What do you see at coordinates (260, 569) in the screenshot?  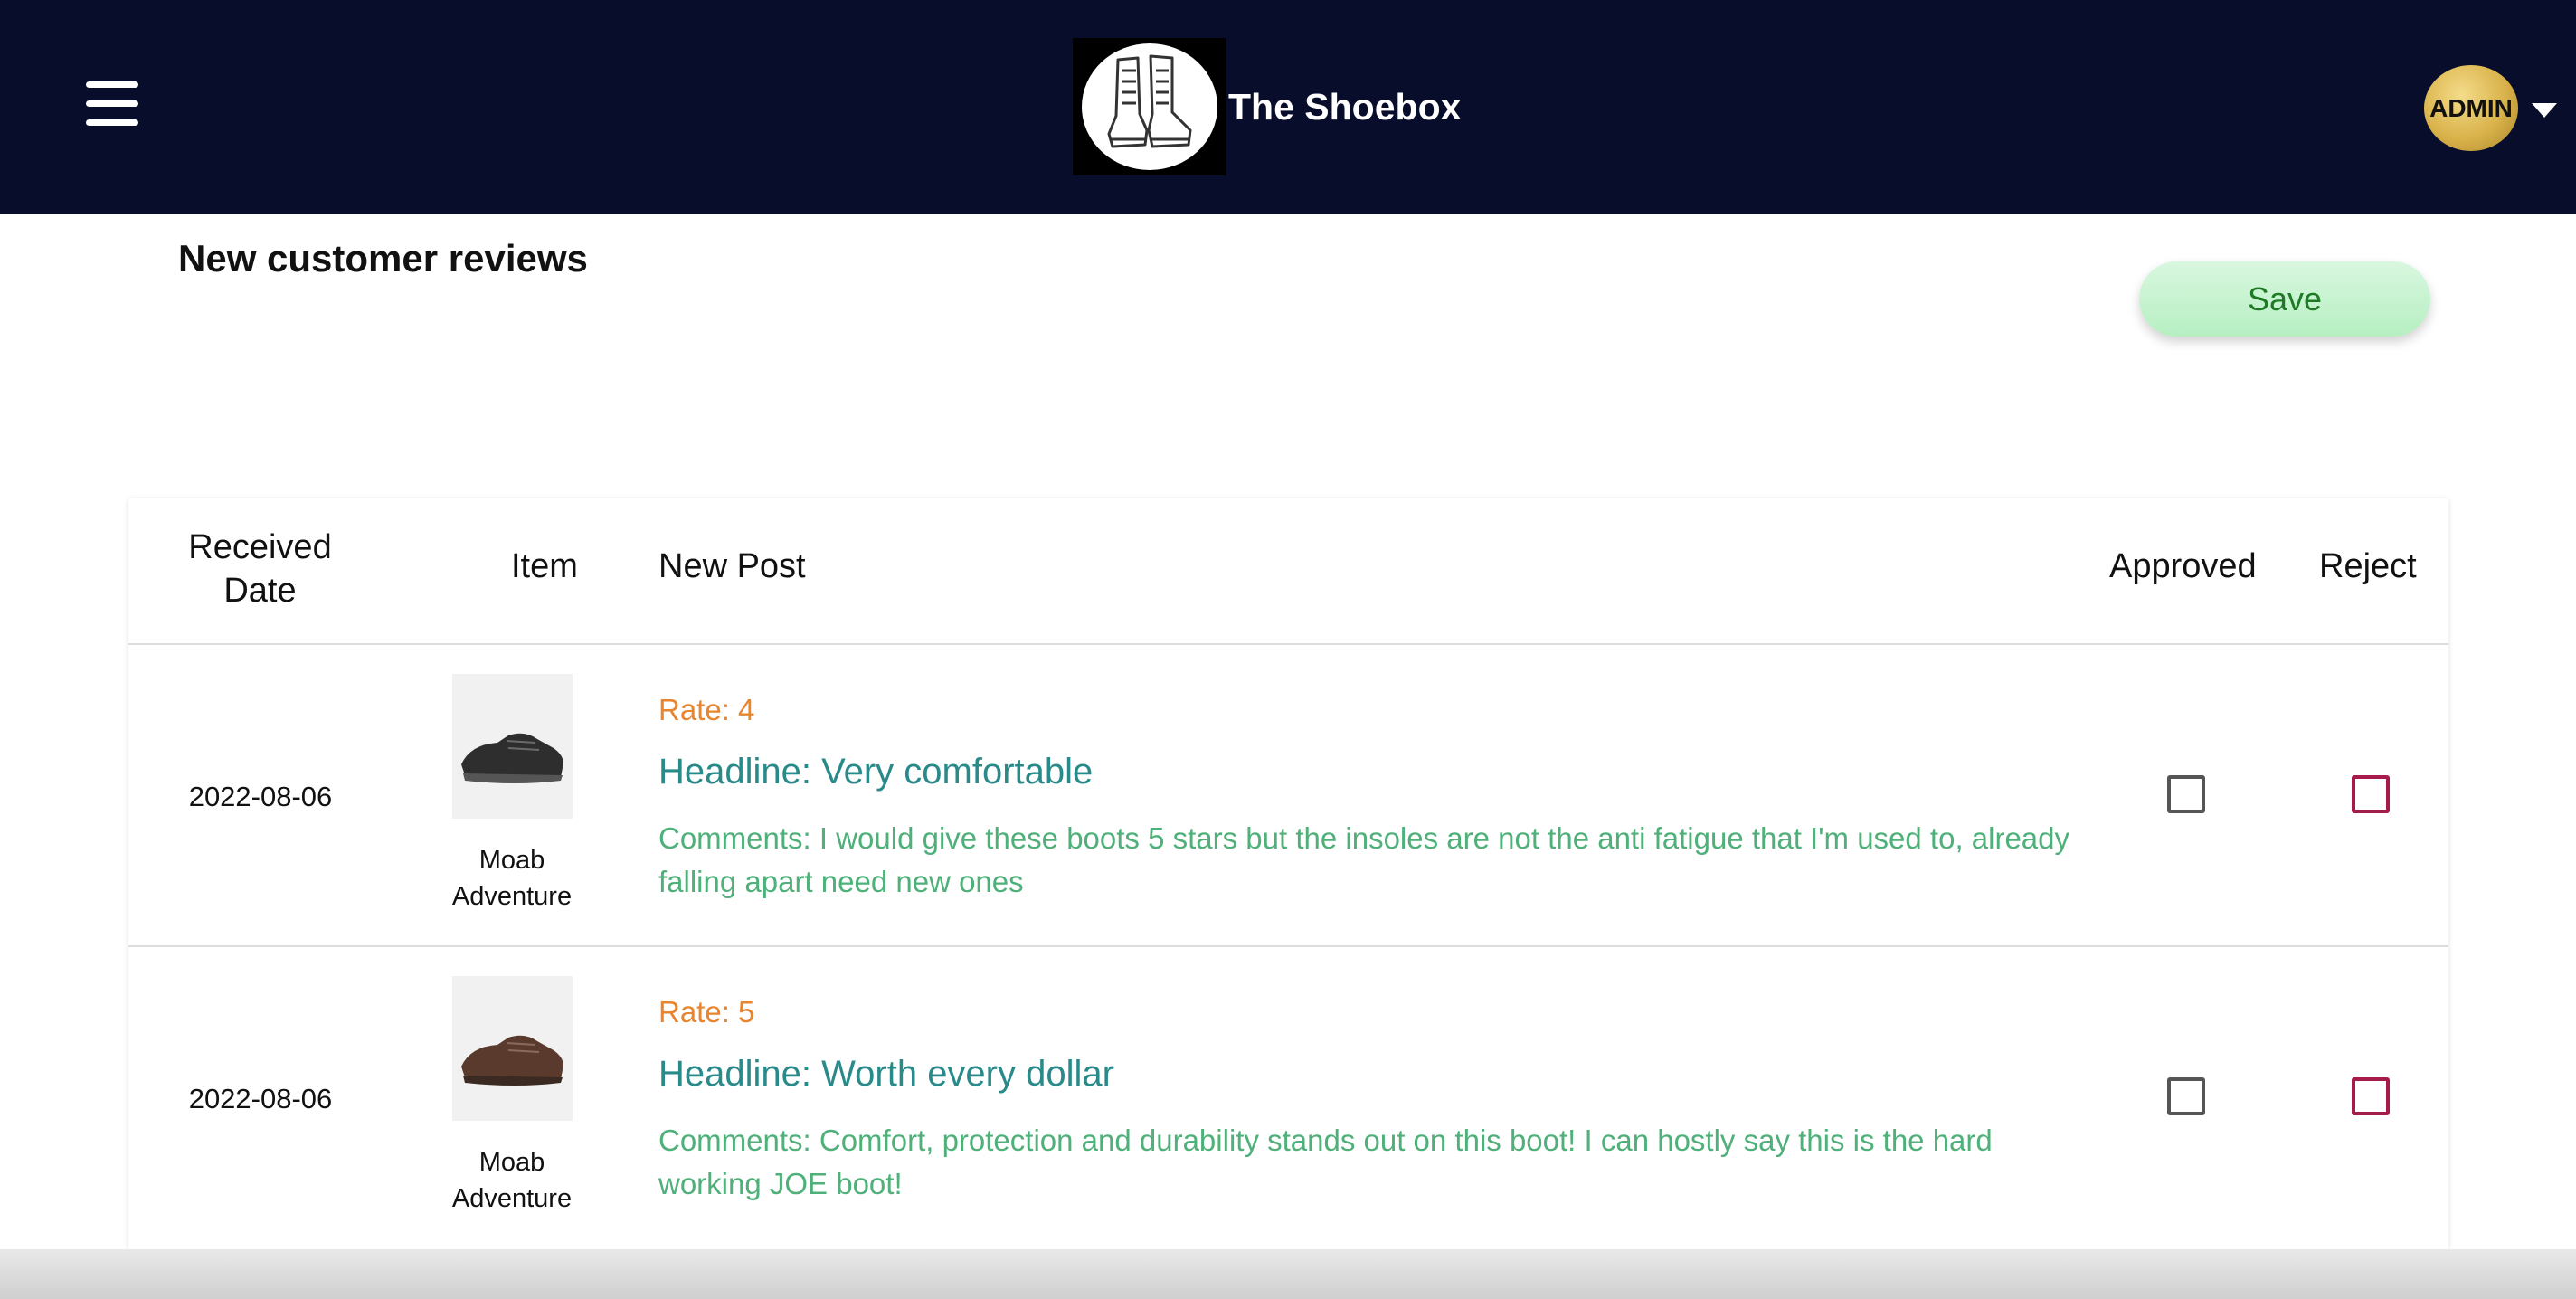 I see `column-header-received-date: Received Date` at bounding box center [260, 569].